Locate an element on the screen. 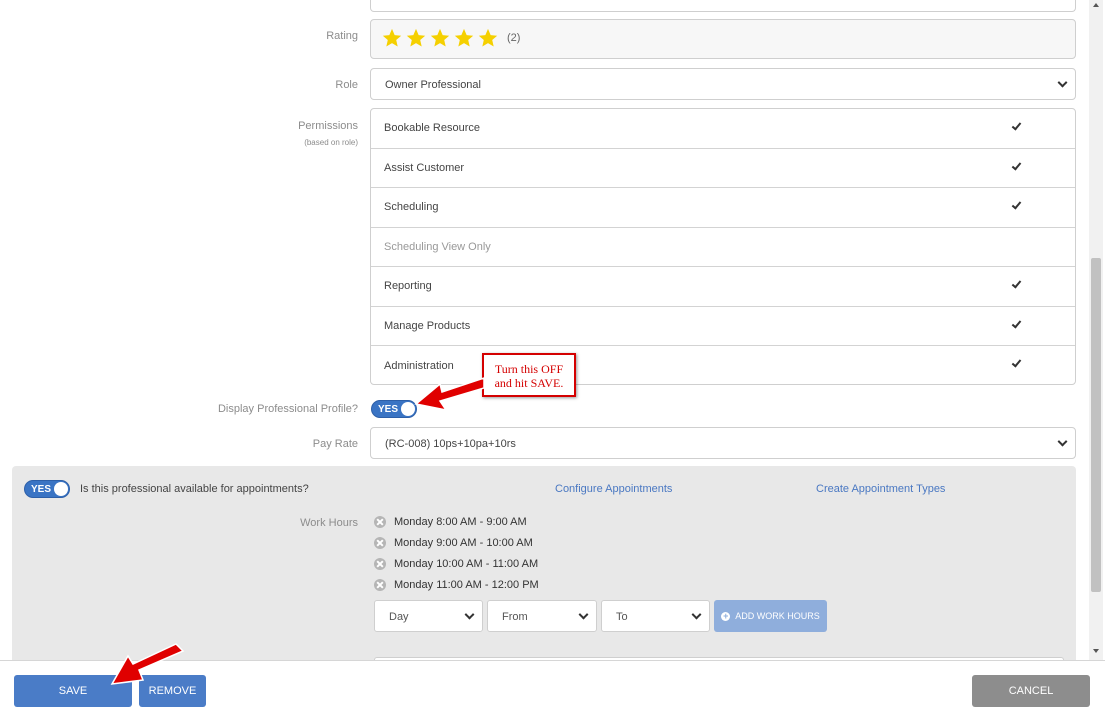 Image resolution: width=1105 pixels, height=716 pixels. display-profile-toggle: YES is located at coordinates (394, 409).